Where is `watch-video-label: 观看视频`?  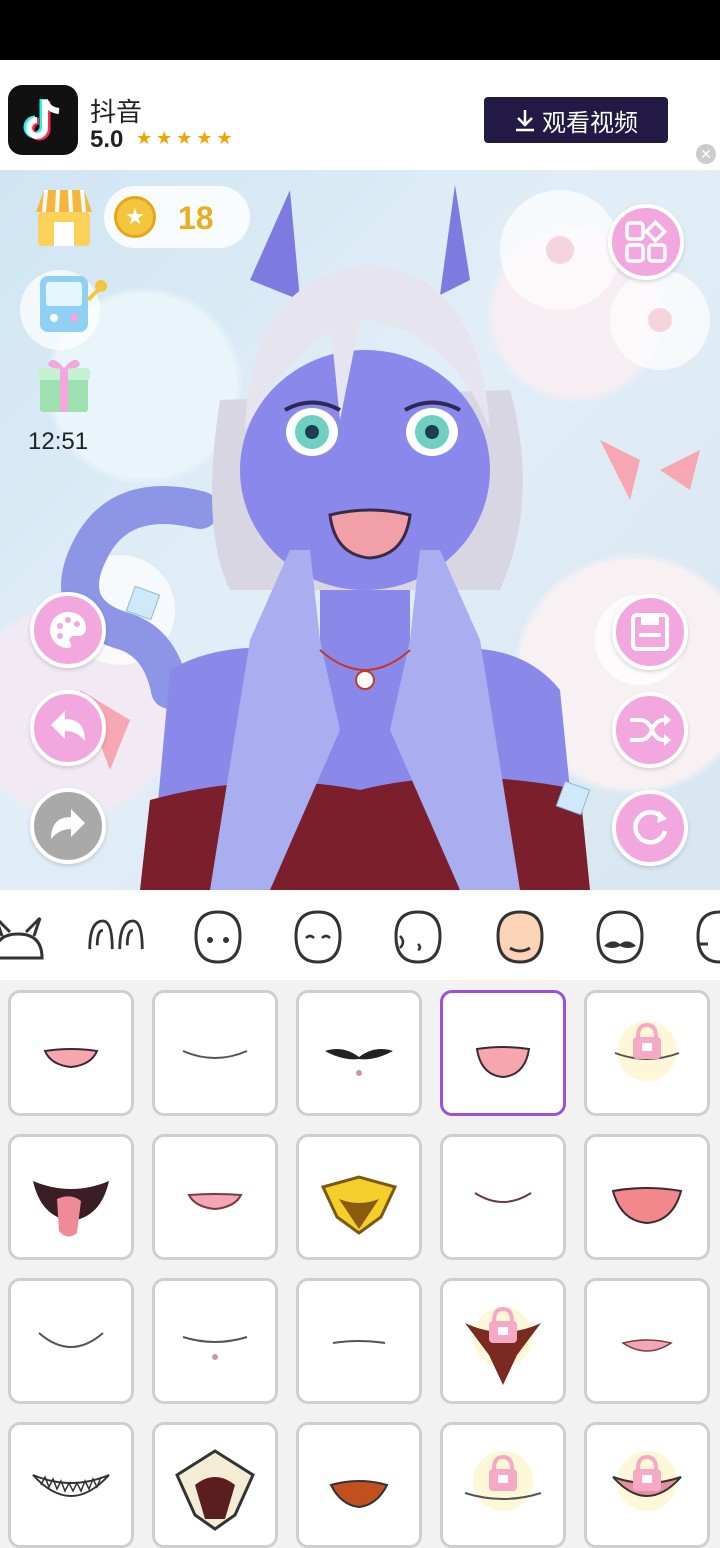
watch-video-label: 观看视频 is located at coordinates (590, 123).